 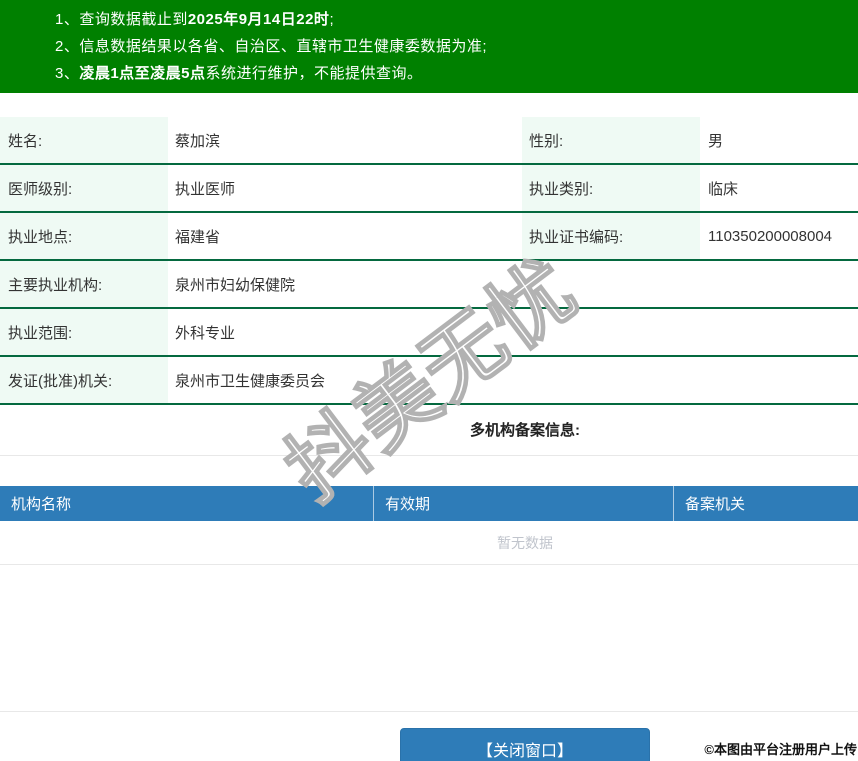 I want to click on gender-value: 男, so click(x=716, y=141).